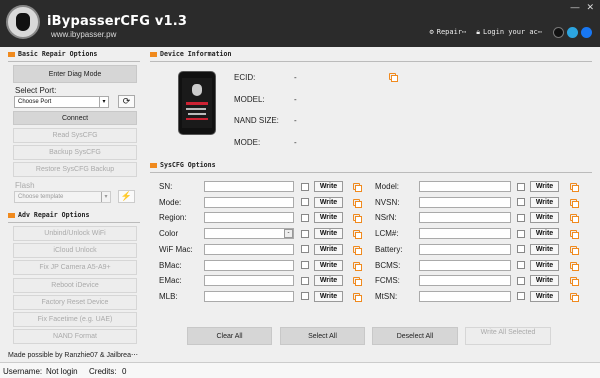 Image resolution: width=600 pixels, height=378 pixels. I want to click on clear-all-button: Clear All, so click(229, 336).